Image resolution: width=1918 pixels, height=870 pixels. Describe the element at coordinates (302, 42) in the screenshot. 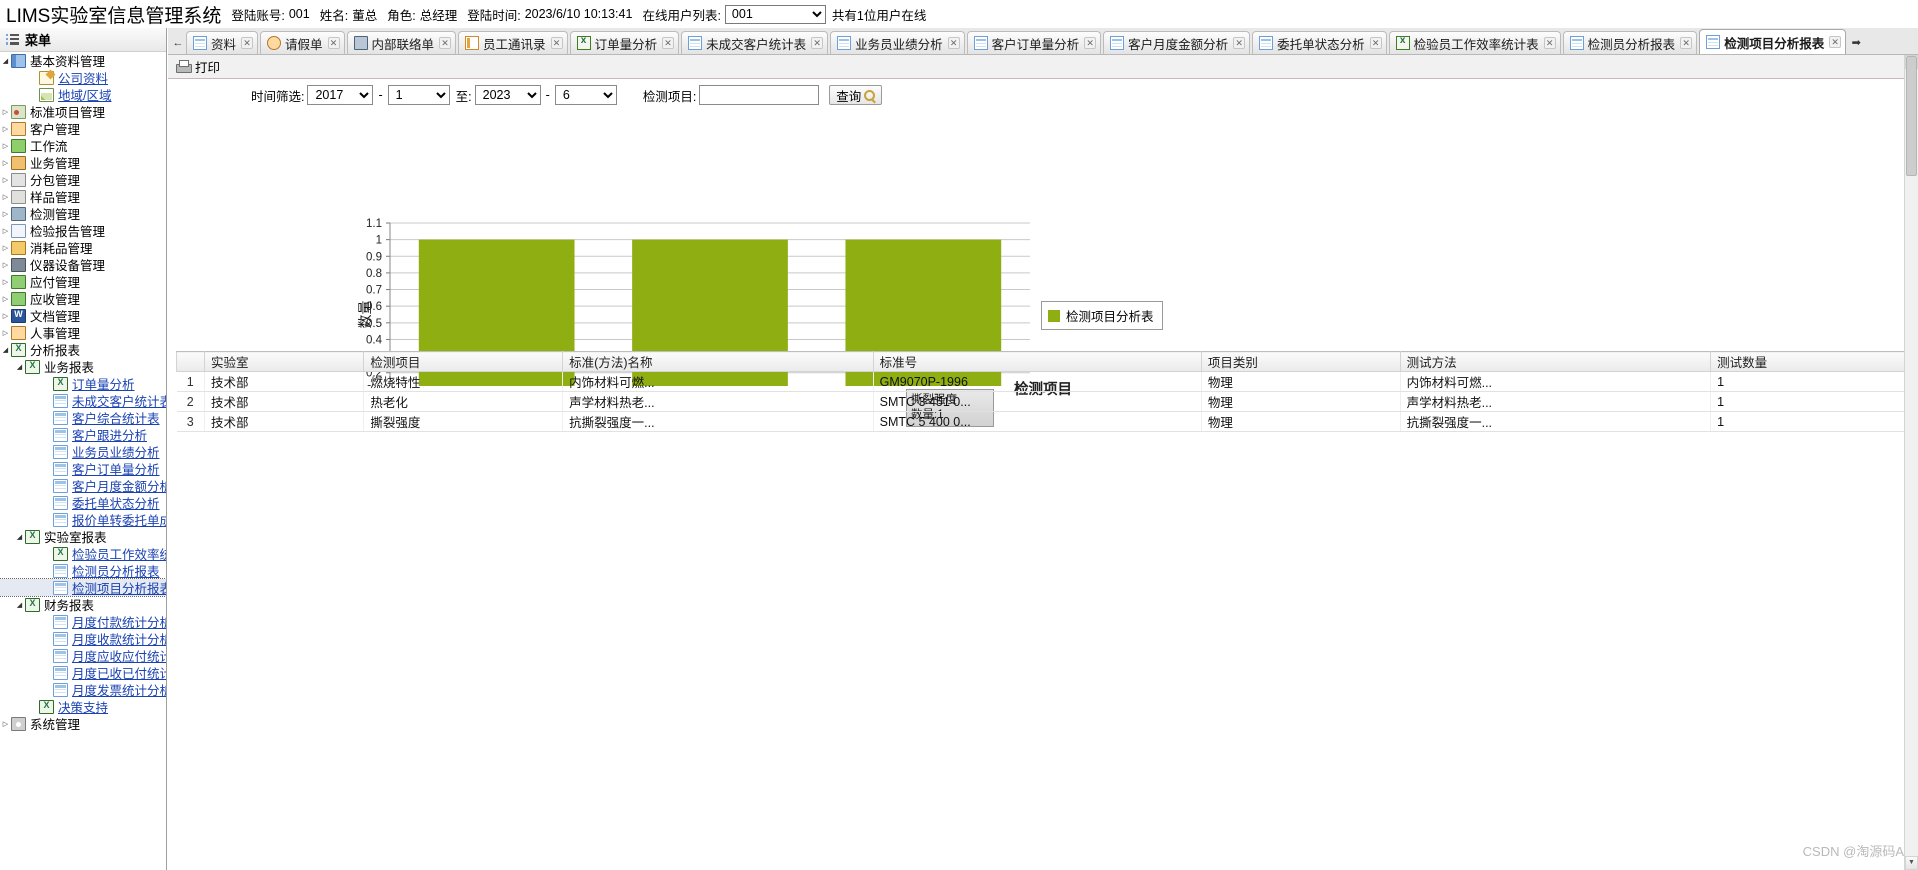

I see `tab-1: 请假单 ✕` at that location.